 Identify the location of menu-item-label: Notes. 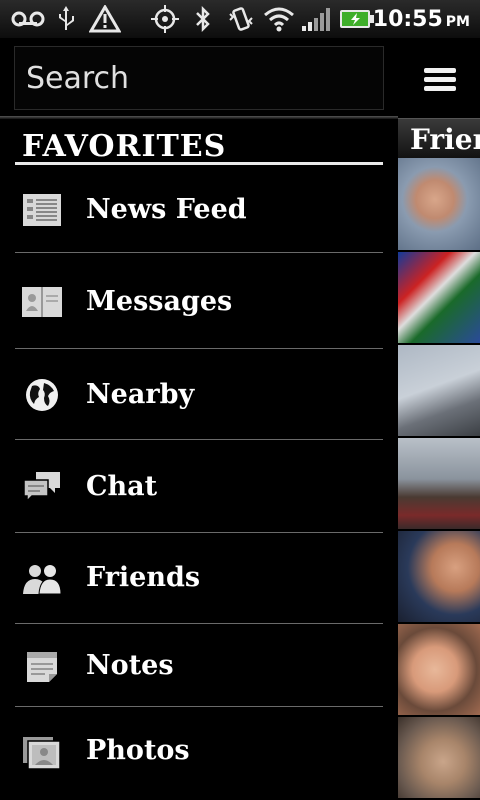
(130, 665).